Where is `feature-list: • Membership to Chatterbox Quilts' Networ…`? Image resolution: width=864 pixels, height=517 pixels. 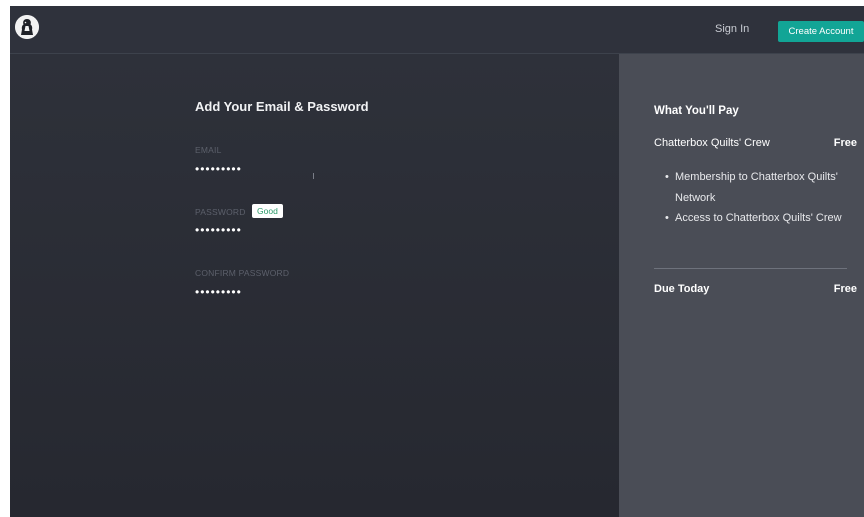 feature-list: • Membership to Chatterbox Quilts' Networ… is located at coordinates (757, 198).